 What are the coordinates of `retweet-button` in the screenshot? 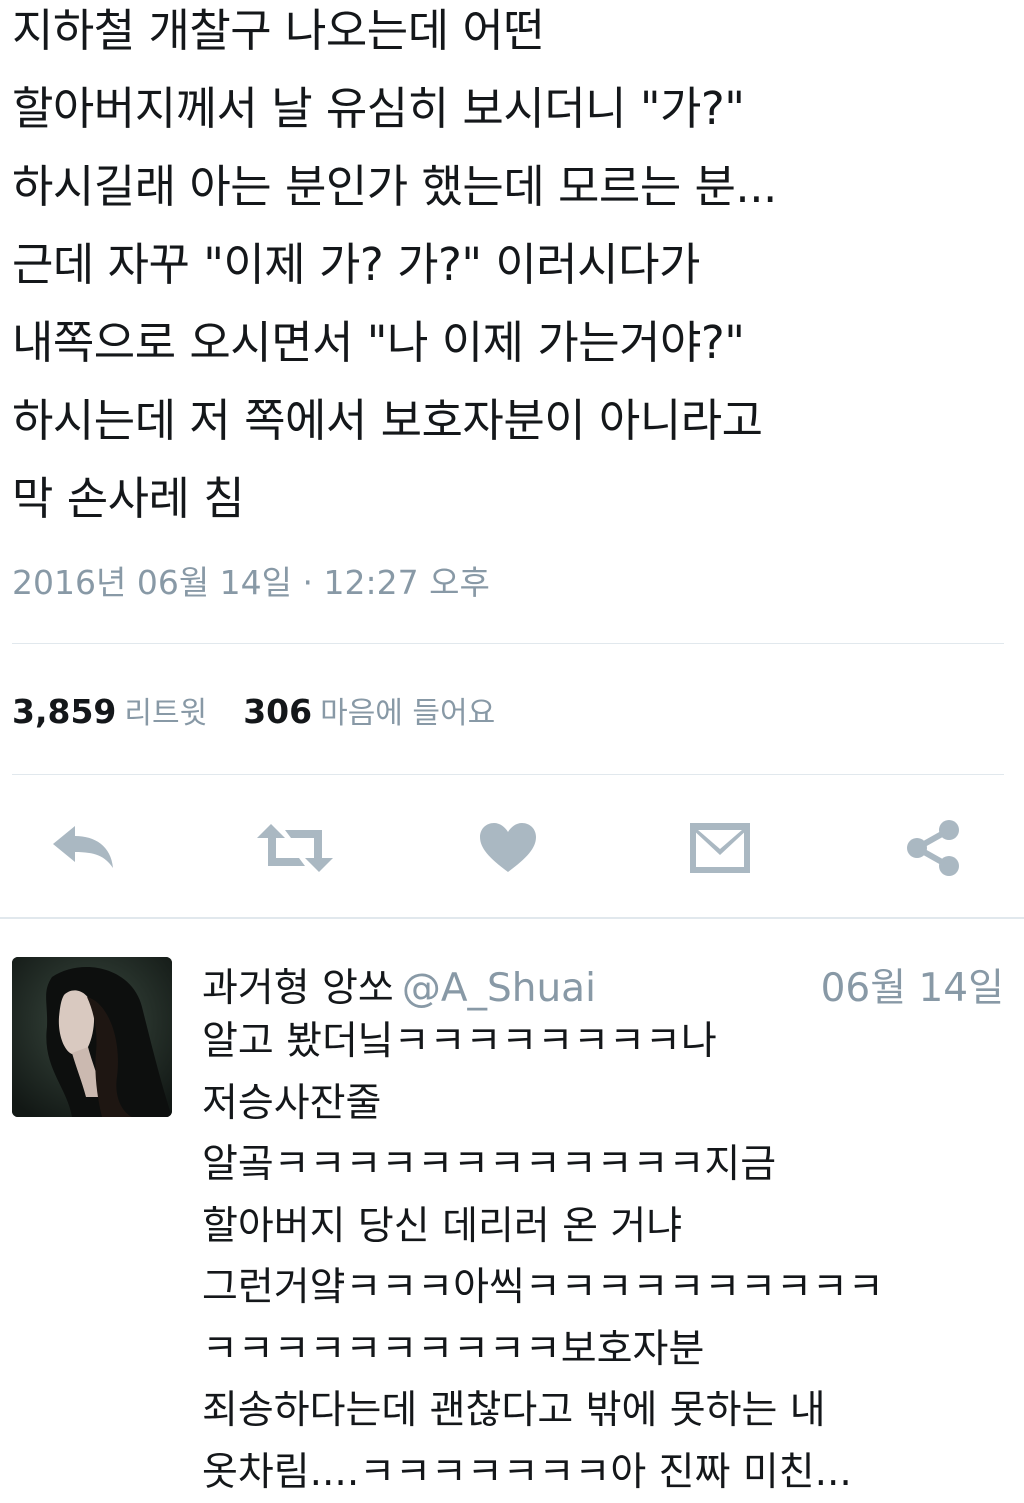 It's located at (295, 850).